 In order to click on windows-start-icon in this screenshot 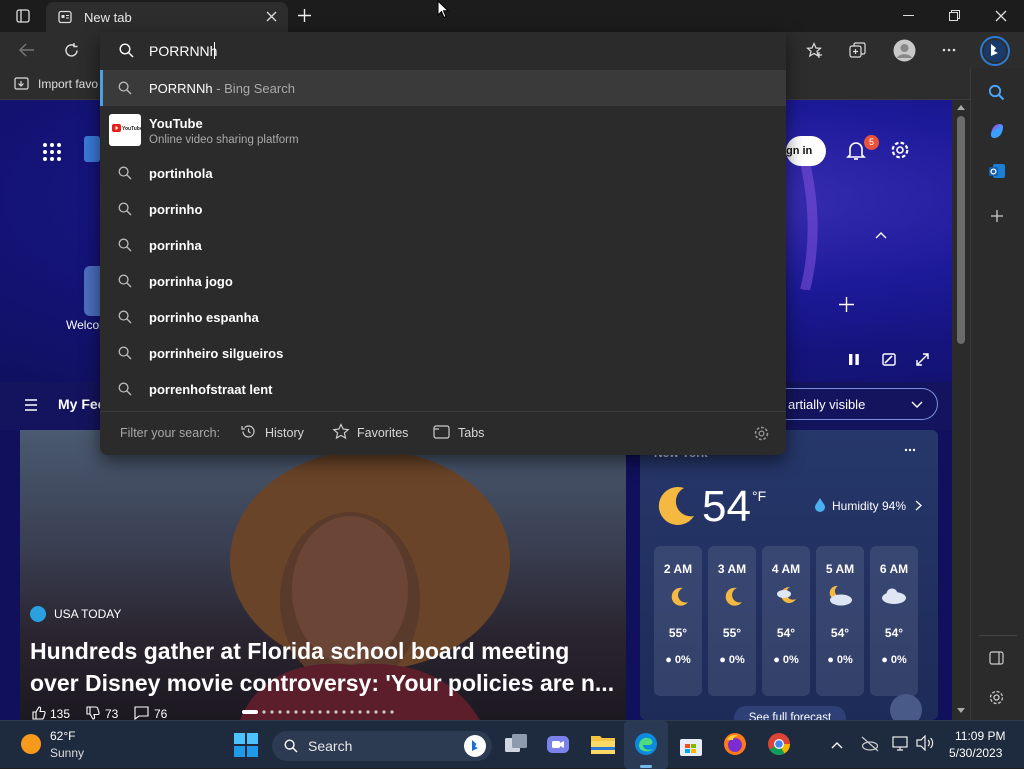, I will do `click(246, 745)`.